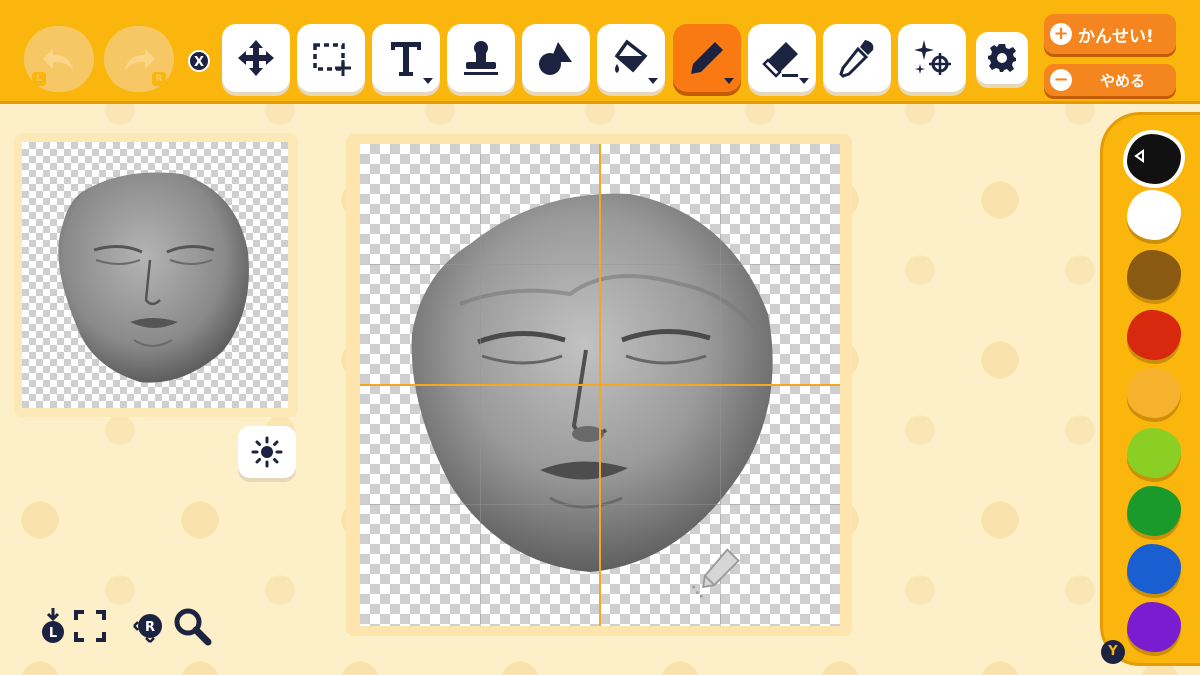  I want to click on done-label: かんせい!, so click(1116, 36).